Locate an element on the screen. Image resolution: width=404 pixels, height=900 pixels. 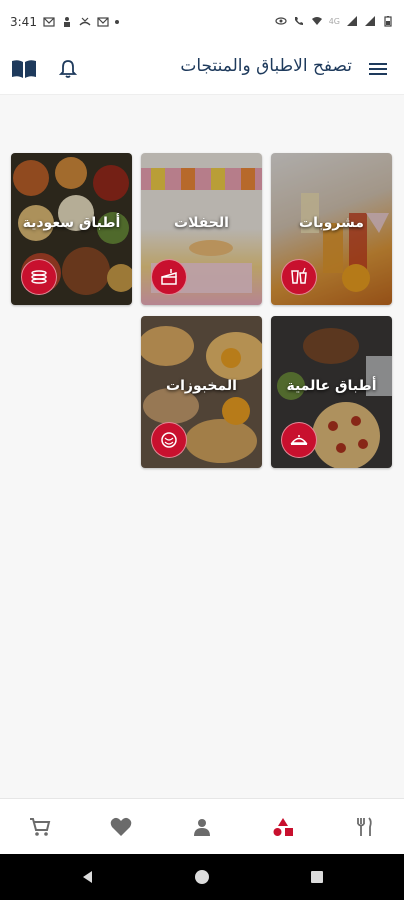
battery-icon is located at coordinates (388, 21).